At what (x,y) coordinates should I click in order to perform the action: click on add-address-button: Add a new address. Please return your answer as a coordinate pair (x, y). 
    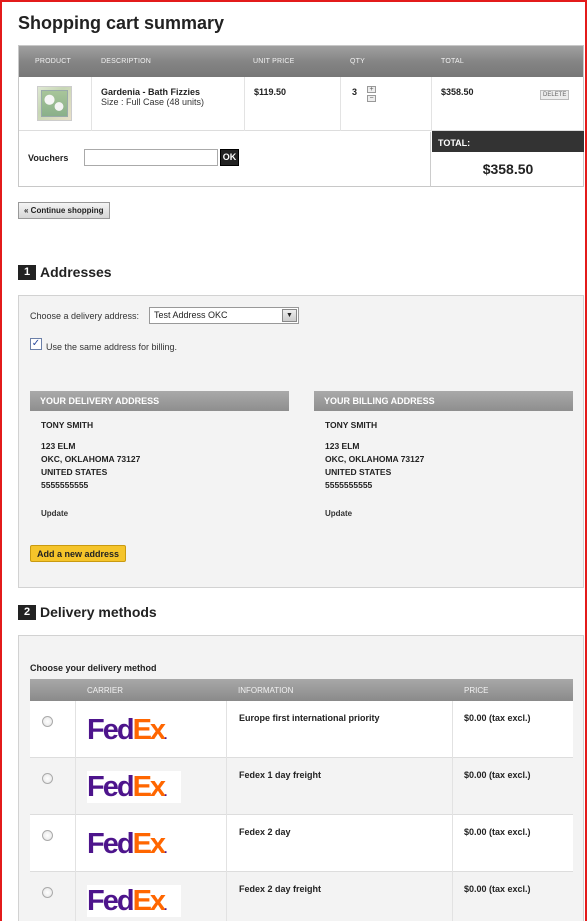
    Looking at the image, I should click on (78, 553).